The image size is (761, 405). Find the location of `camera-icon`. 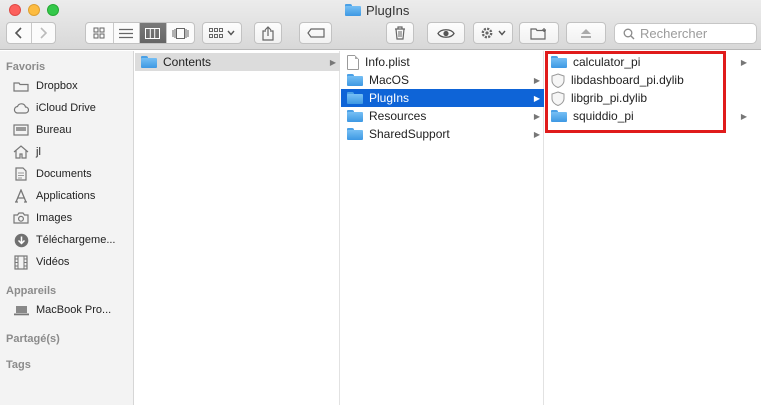

camera-icon is located at coordinates (21, 218).